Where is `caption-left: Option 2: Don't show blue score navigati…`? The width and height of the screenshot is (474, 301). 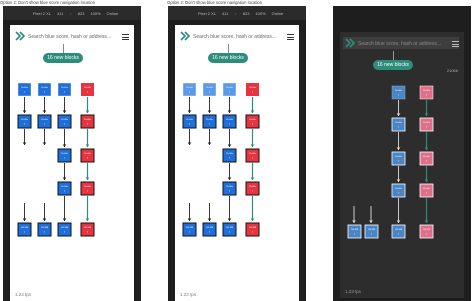
caption-left: Option 2: Don't show blue score navigati… is located at coordinates (48, 2).